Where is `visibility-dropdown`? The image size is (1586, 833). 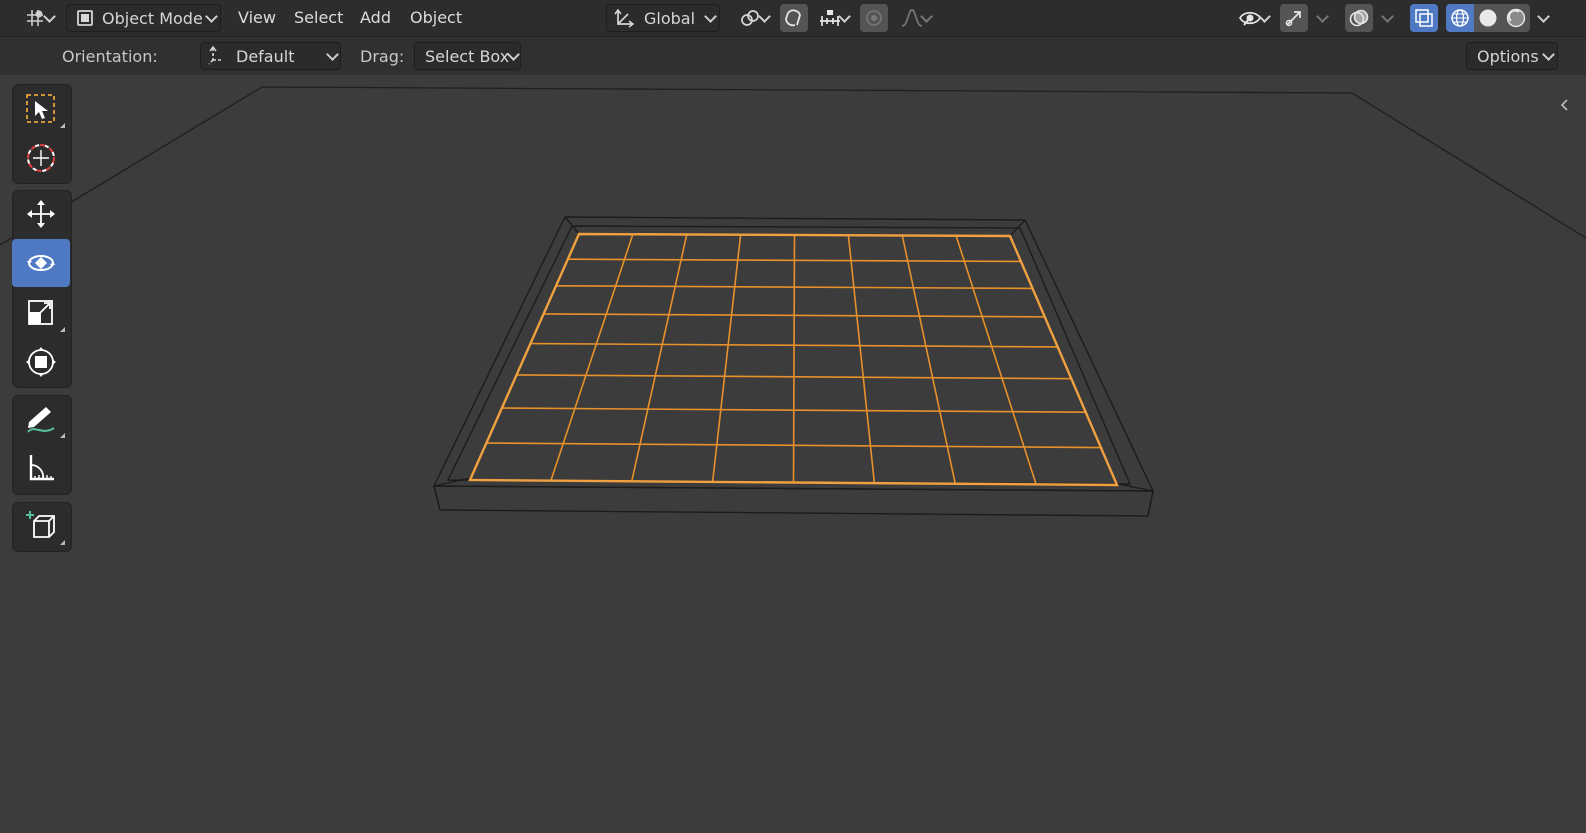 visibility-dropdown is located at coordinates (1250, 18).